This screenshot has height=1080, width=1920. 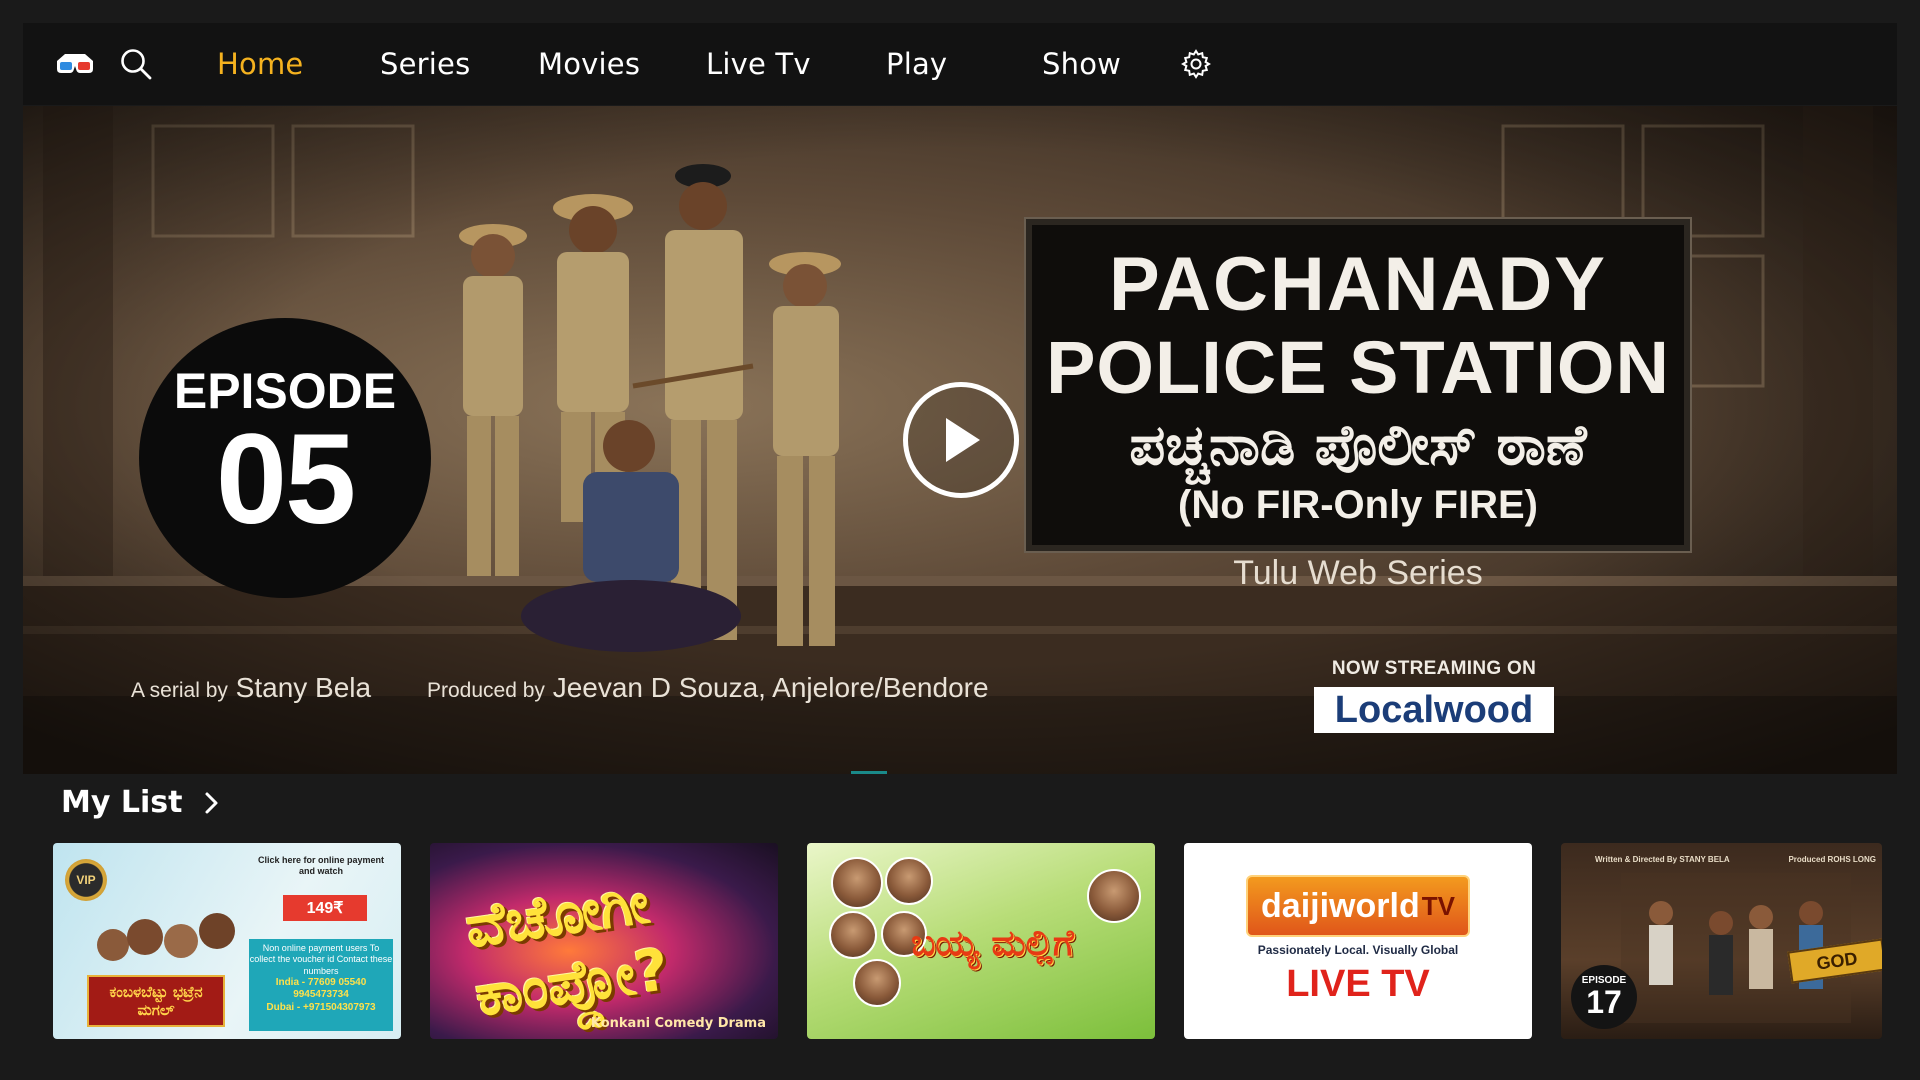 What do you see at coordinates (1081, 64) in the screenshot?
I see `nav-item-show: Show` at bounding box center [1081, 64].